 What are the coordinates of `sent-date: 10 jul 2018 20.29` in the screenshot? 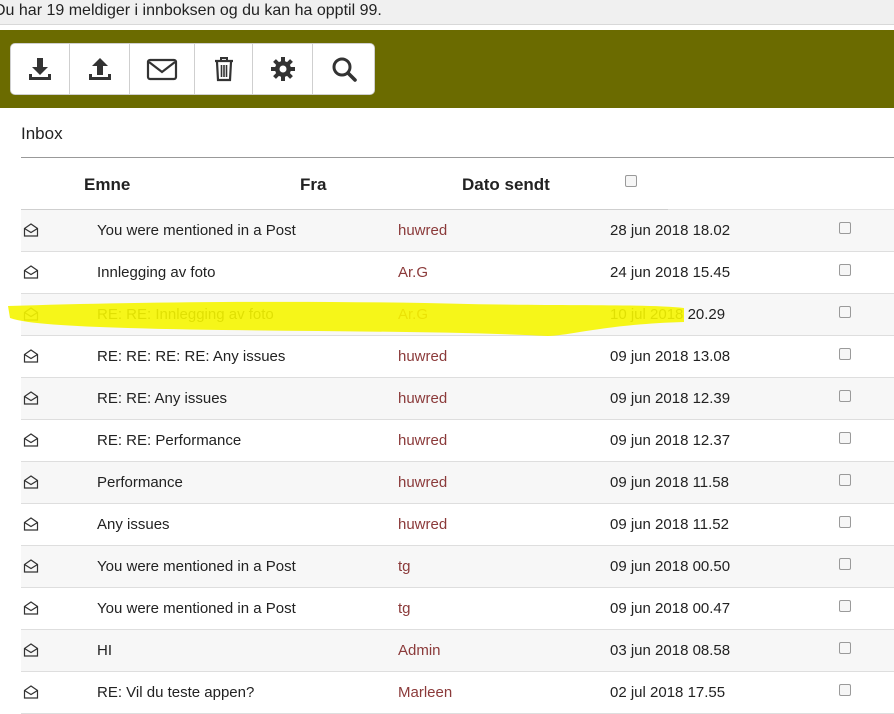 It's located at (668, 314).